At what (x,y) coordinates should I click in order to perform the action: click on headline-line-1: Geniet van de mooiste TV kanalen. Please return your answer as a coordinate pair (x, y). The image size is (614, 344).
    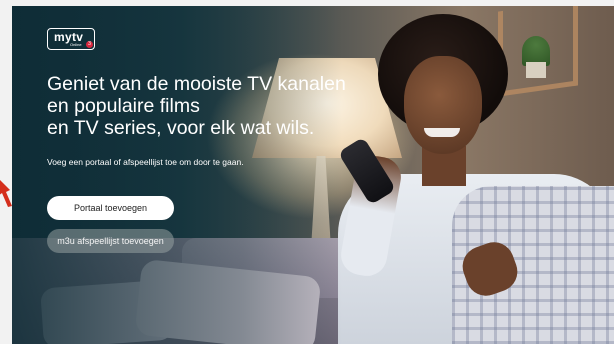
    Looking at the image, I should click on (196, 84).